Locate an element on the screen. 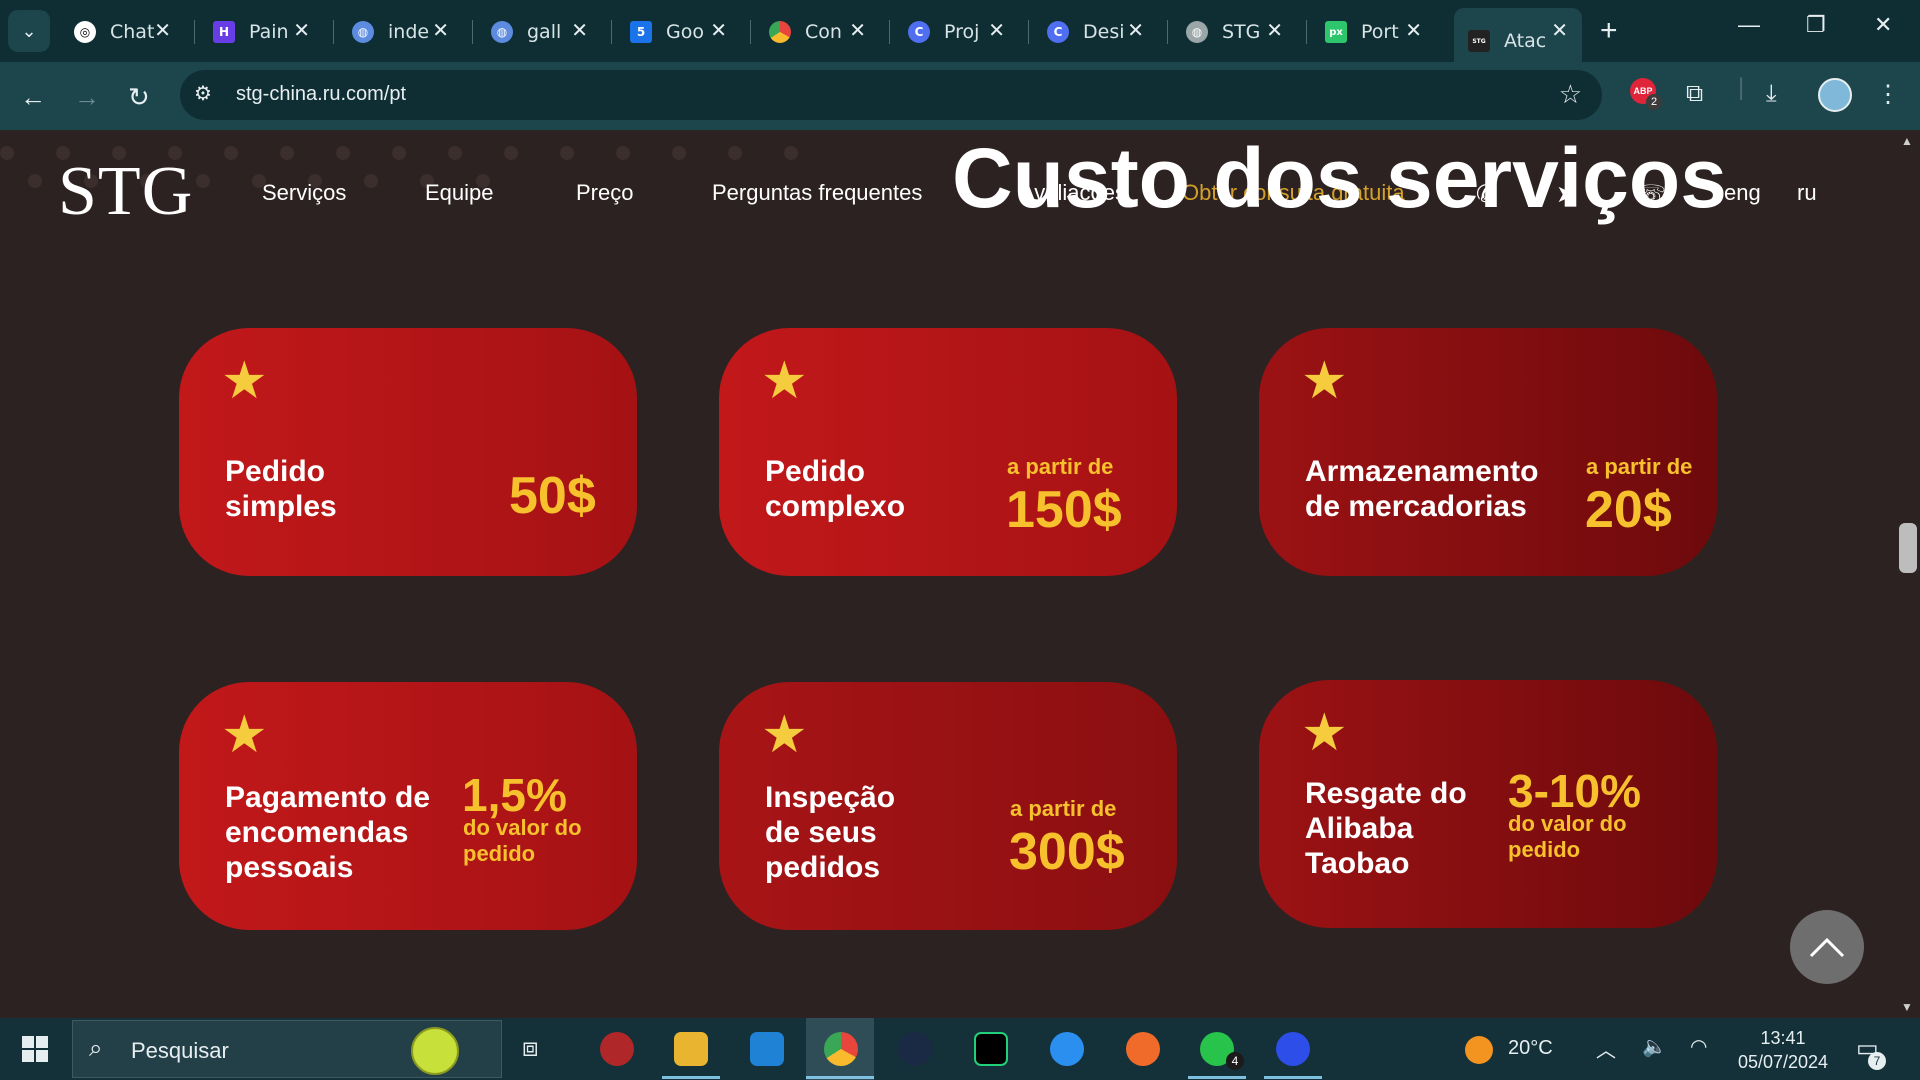  vscode-icon is located at coordinates (767, 1049).